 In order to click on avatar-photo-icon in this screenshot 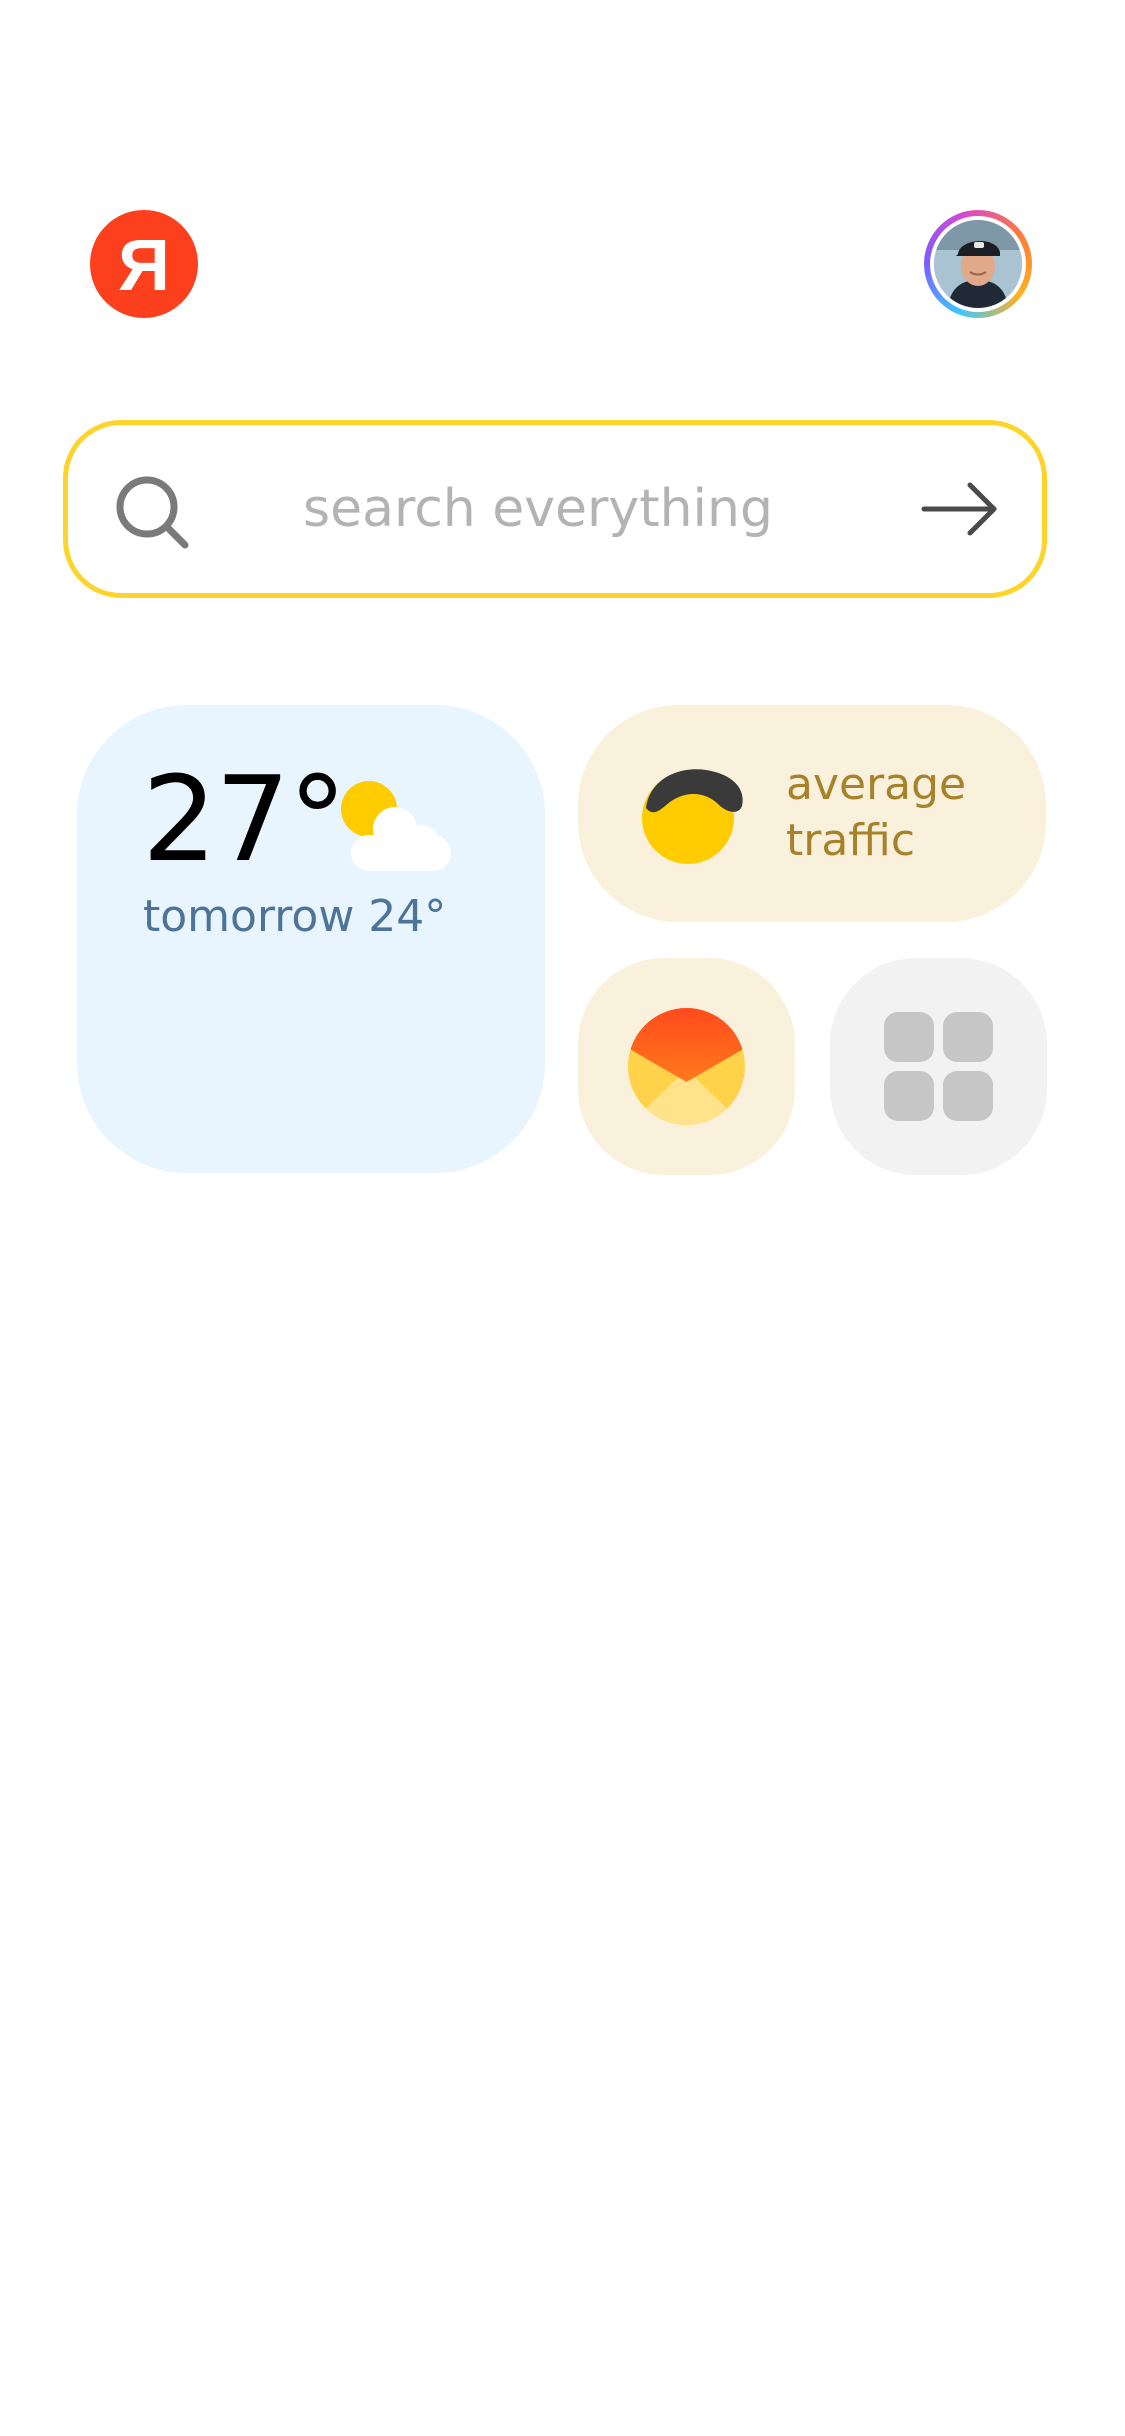, I will do `click(978, 264)`.